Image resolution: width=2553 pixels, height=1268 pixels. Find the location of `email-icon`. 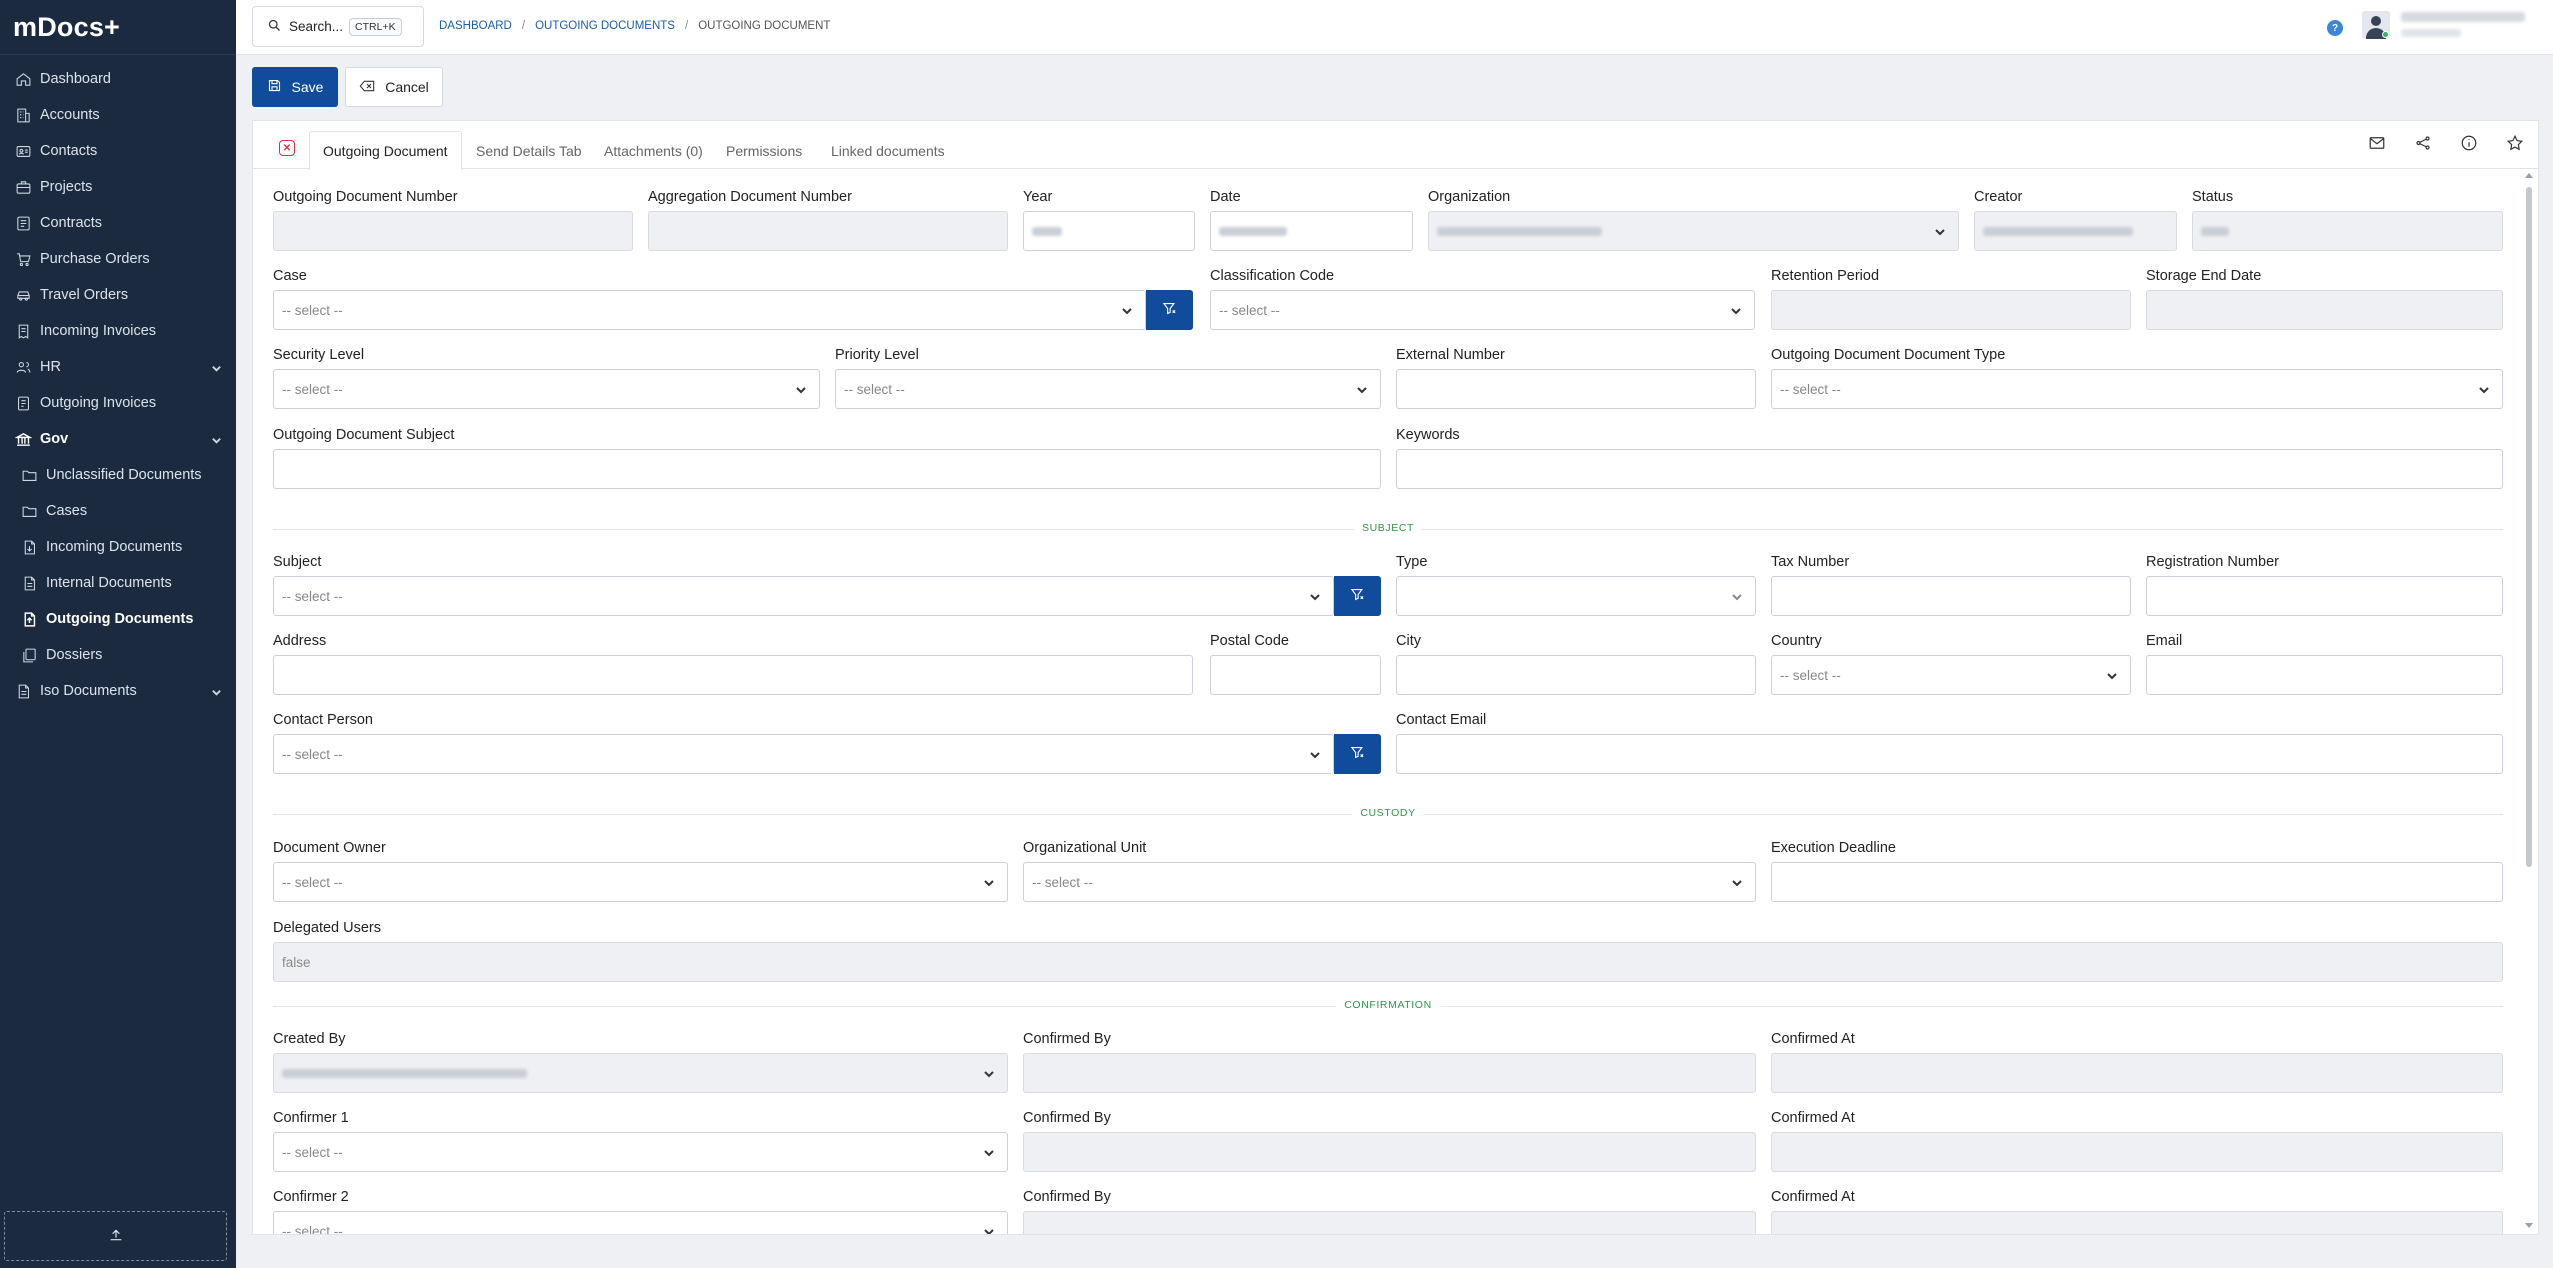

email-icon is located at coordinates (2377, 143).